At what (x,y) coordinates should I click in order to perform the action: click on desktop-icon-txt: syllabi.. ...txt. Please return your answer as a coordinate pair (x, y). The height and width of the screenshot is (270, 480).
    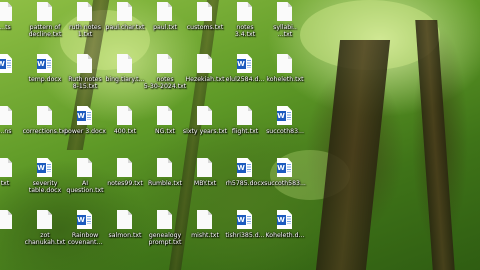
    Looking at the image, I should click on (285, 25).